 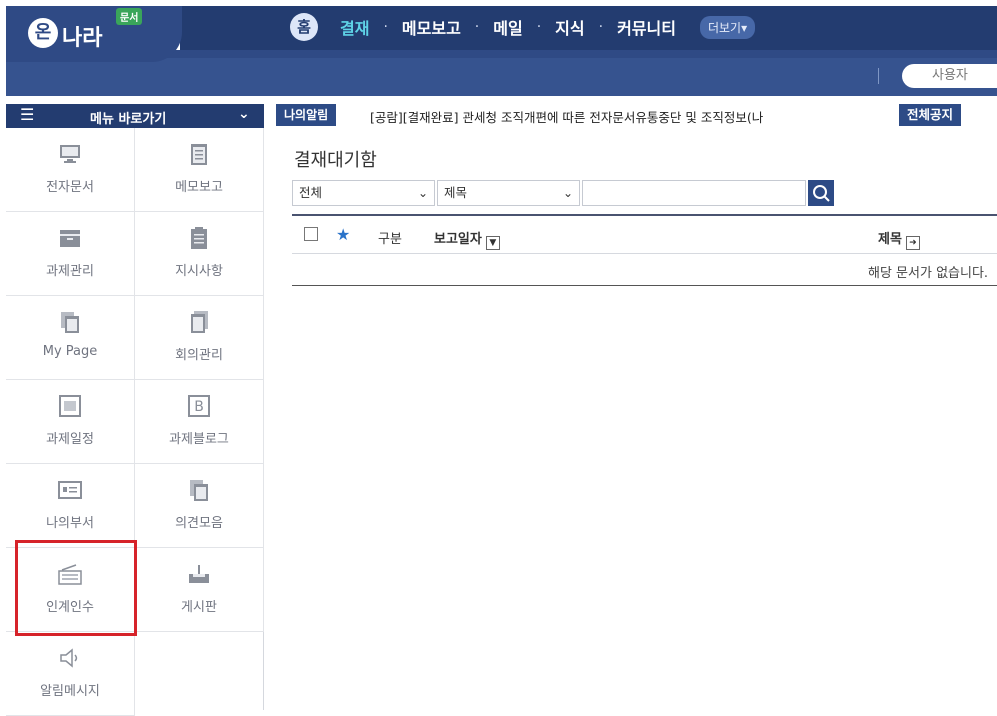 What do you see at coordinates (70, 523) in the screenshot?
I see `sidebar-item-label: 나의부서` at bounding box center [70, 523].